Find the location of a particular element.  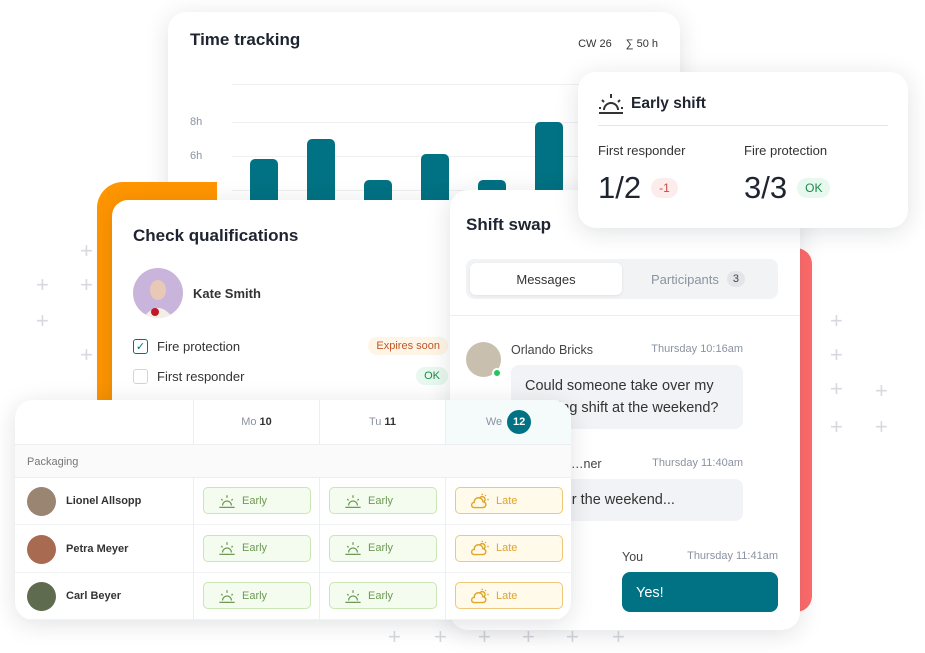

stat-value: 3/3 is located at coordinates (766, 187).